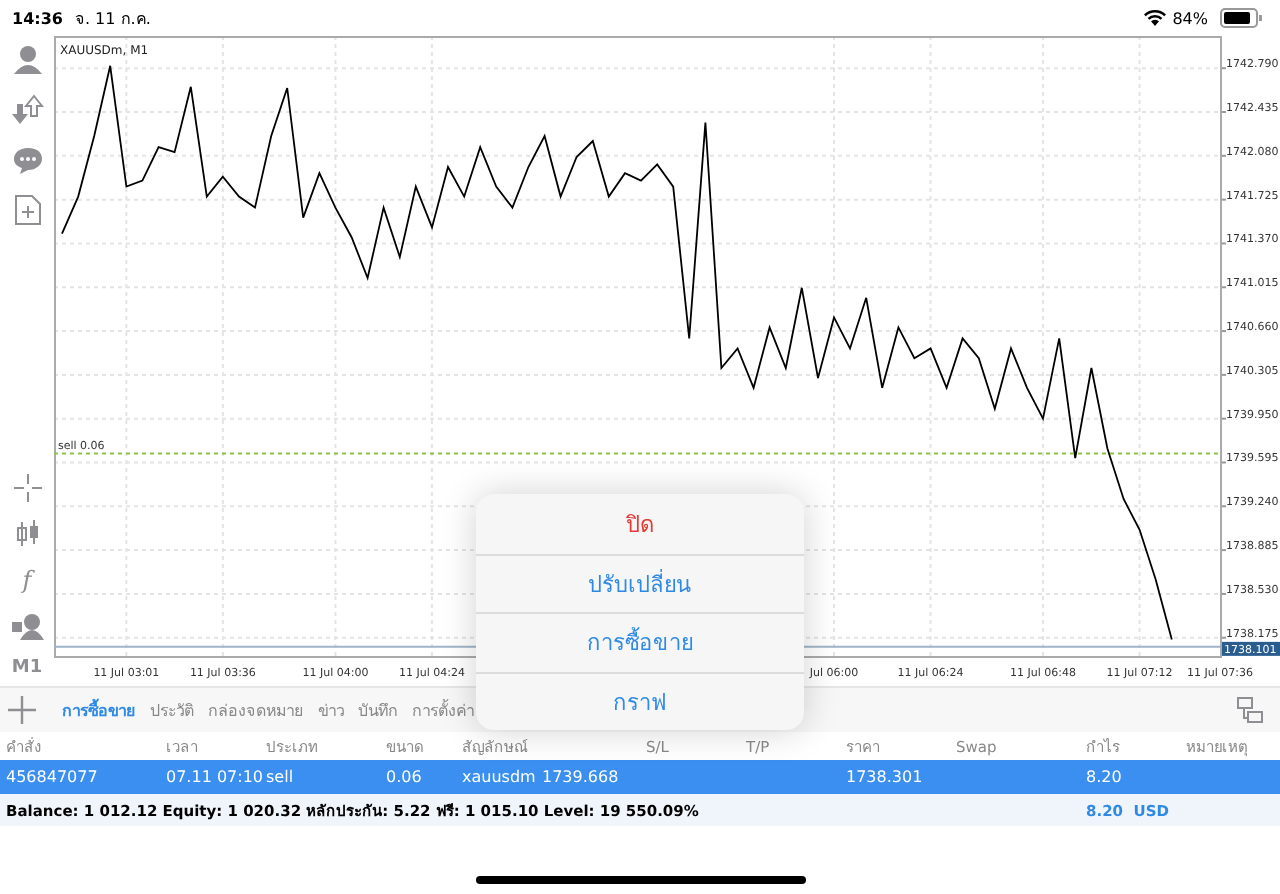 The image size is (1280, 894). I want to click on wifi-icon, so click(1155, 18).